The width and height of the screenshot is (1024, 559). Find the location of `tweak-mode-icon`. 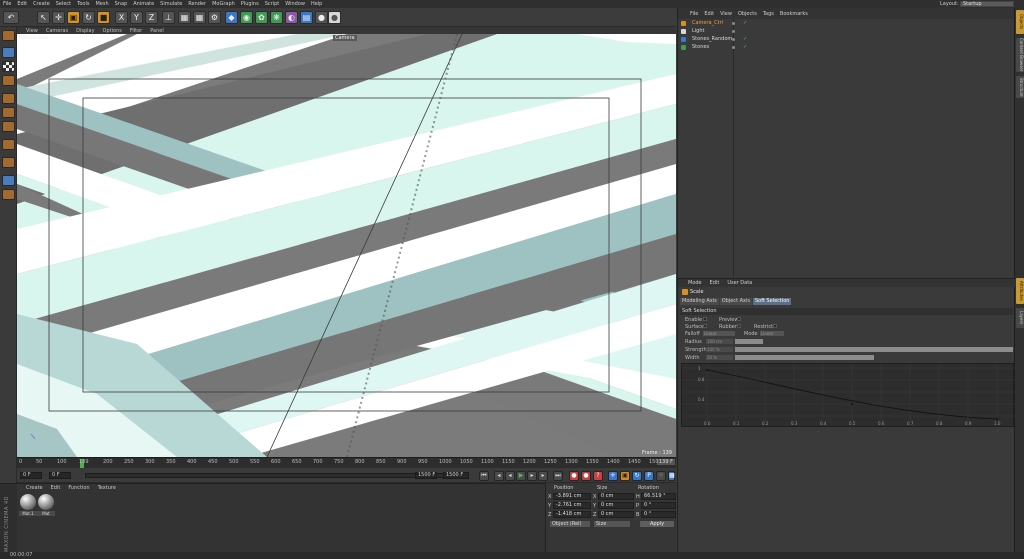

tweak-mode-icon is located at coordinates (8, 162).